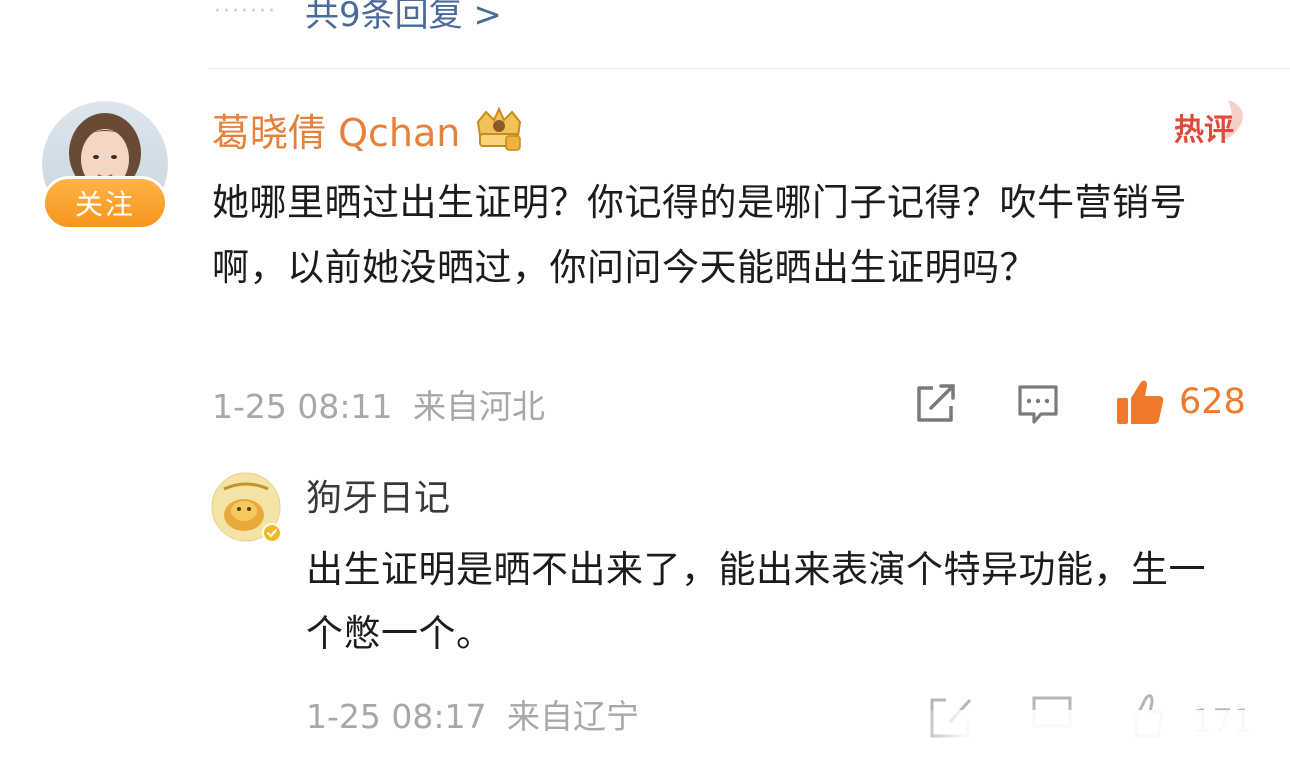 This screenshot has height=763, width=1290. Describe the element at coordinates (396, 716) in the screenshot. I see `reply-timestamp: 1-25 08:17` at that location.